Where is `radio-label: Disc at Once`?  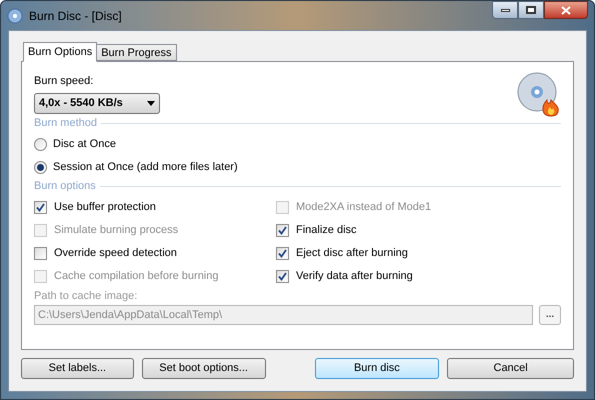
radio-label: Disc at Once is located at coordinates (84, 144).